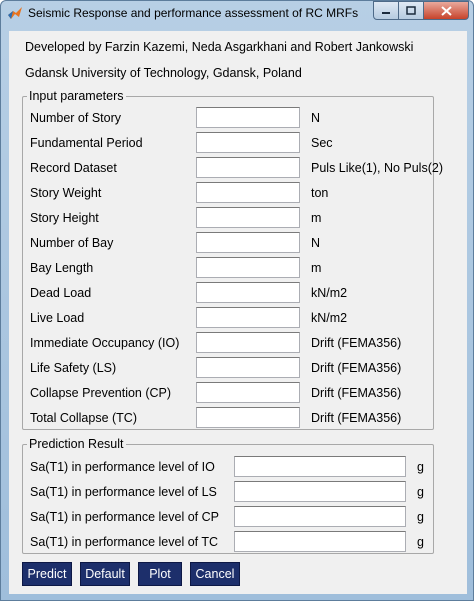 The image size is (474, 601). Describe the element at coordinates (105, 343) in the screenshot. I see `input-label: Immediate Occupancy (IO)` at that location.